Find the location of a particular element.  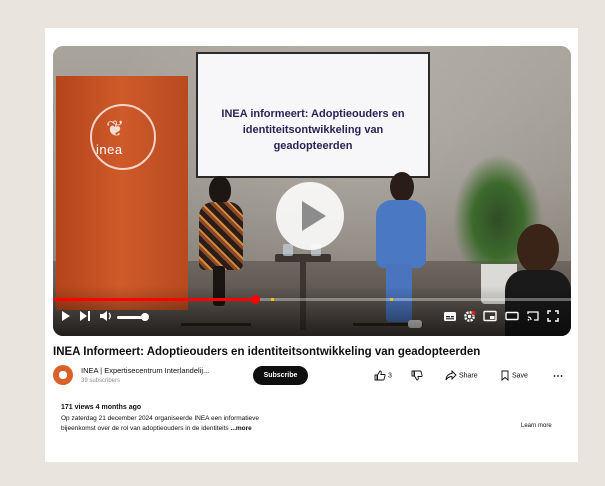

progress-bar is located at coordinates (312, 299).